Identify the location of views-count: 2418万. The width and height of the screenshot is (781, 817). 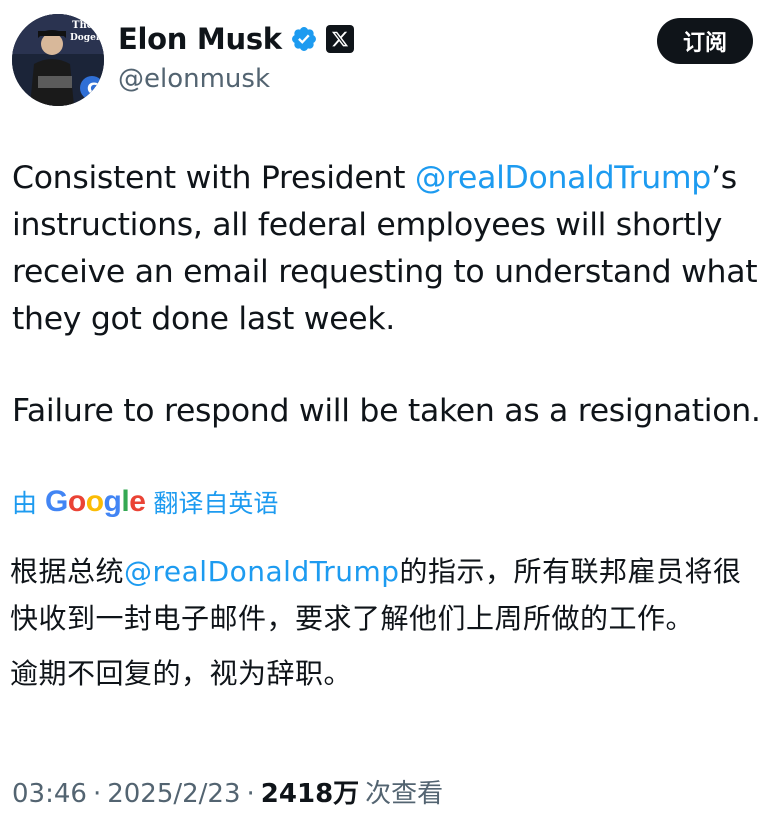
(310, 791).